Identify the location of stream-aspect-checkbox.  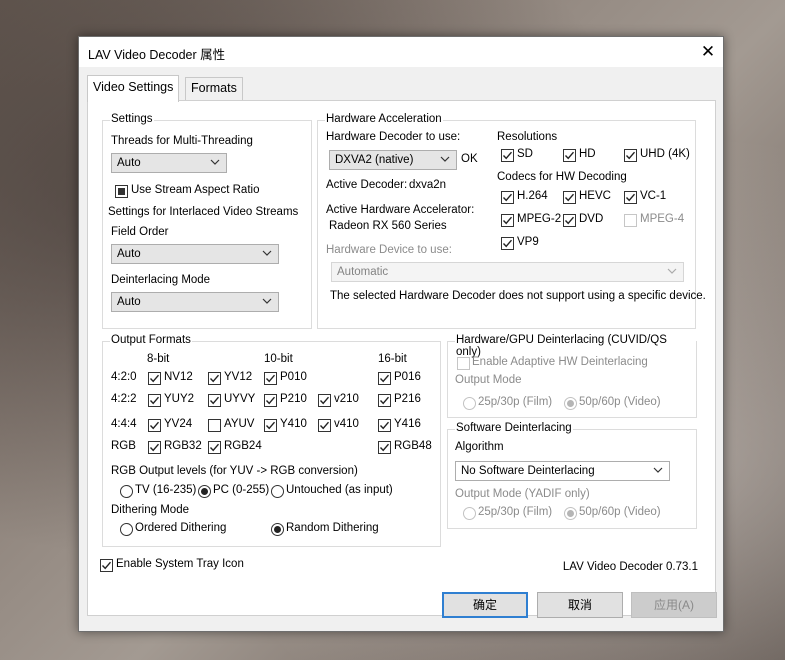
(121, 191).